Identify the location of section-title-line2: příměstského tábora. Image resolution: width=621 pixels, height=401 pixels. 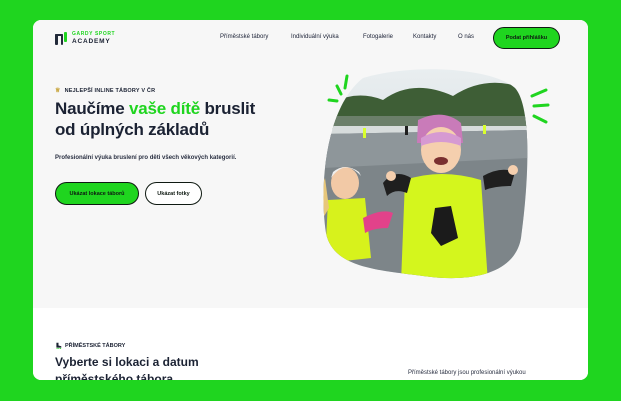
(114, 376).